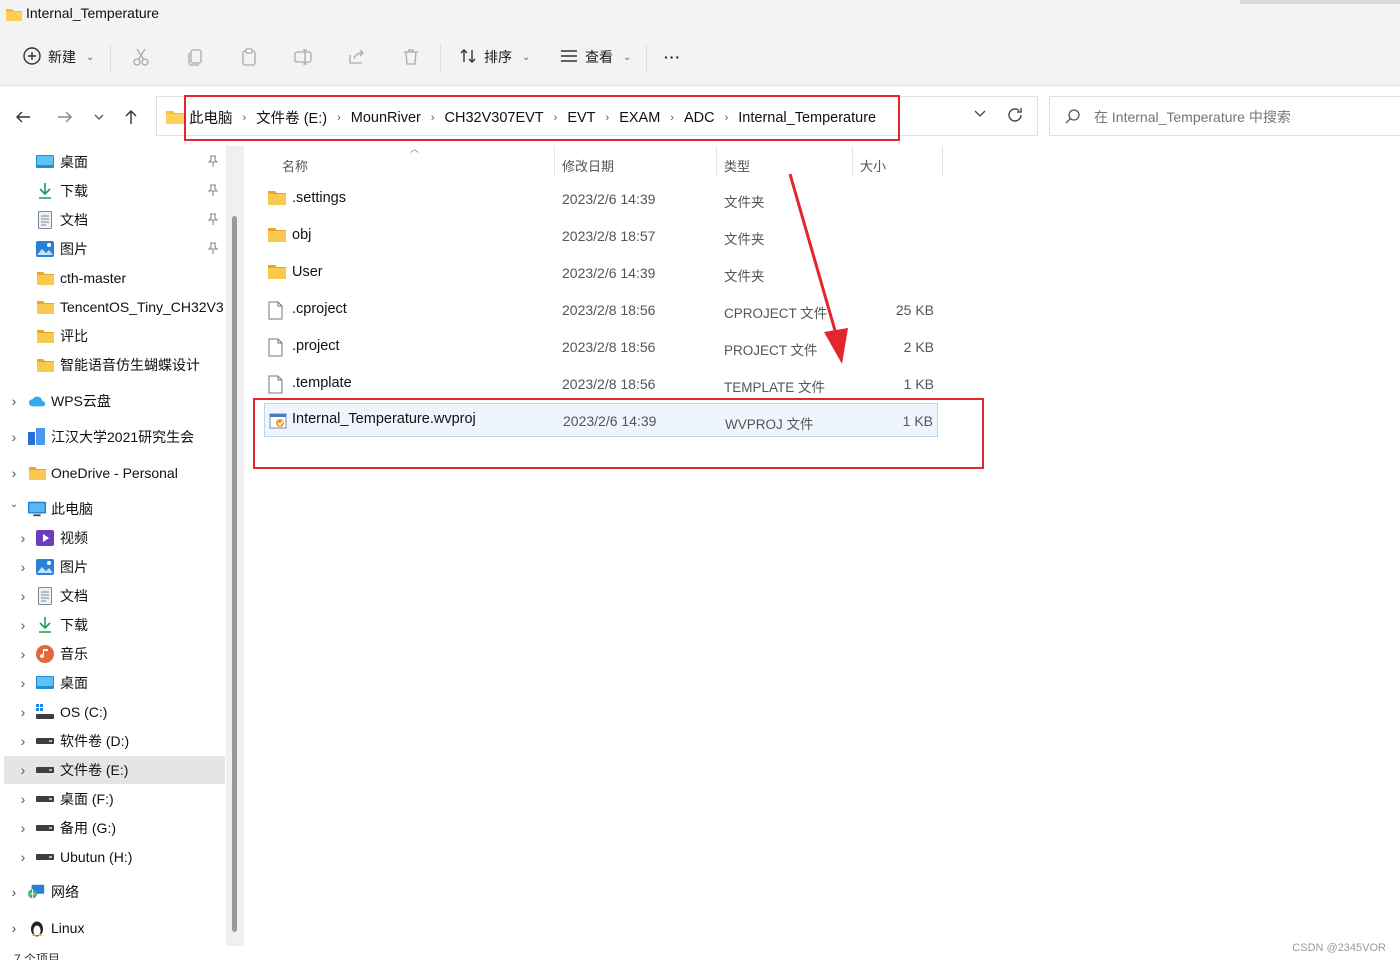  I want to click on file-row: .settings 2023/2/6 14:39 文件夹, so click(601, 199).